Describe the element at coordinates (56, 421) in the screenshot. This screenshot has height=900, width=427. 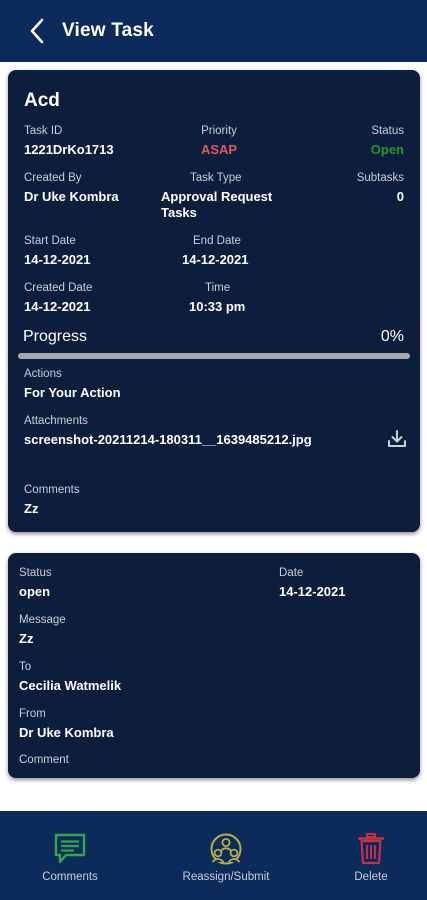
I see `attachments-label: Attachments` at that location.